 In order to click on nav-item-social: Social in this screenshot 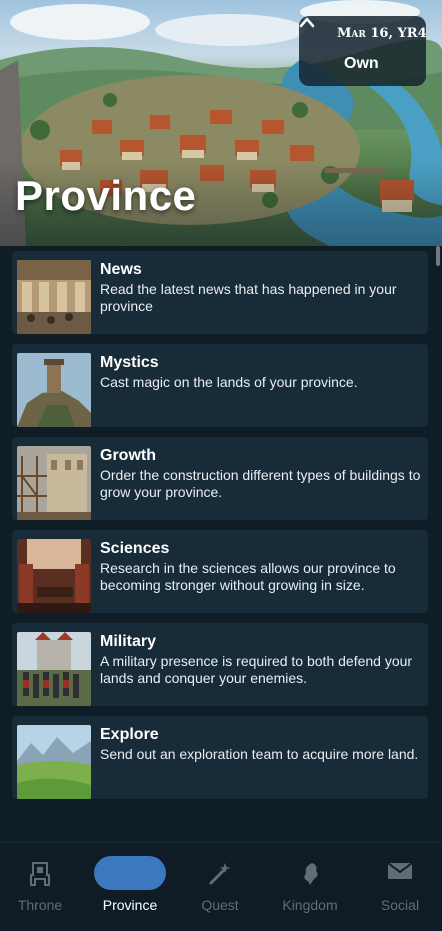, I will do `click(399, 887)`.